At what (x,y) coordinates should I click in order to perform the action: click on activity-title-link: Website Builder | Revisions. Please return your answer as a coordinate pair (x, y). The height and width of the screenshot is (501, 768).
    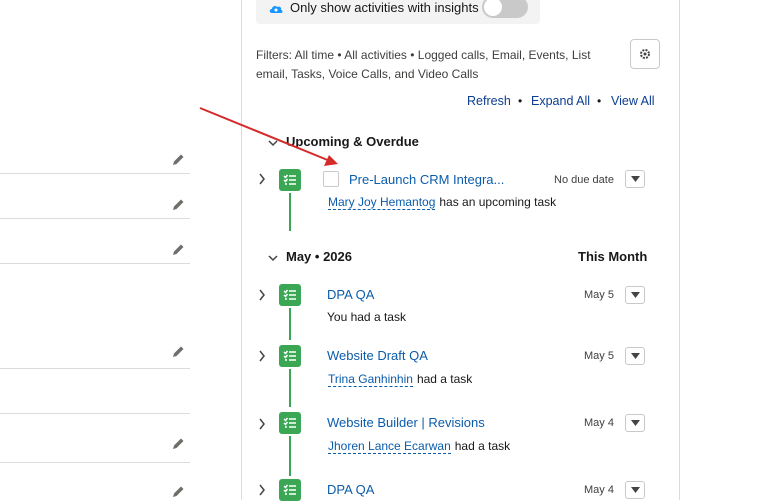
    Looking at the image, I should click on (406, 422).